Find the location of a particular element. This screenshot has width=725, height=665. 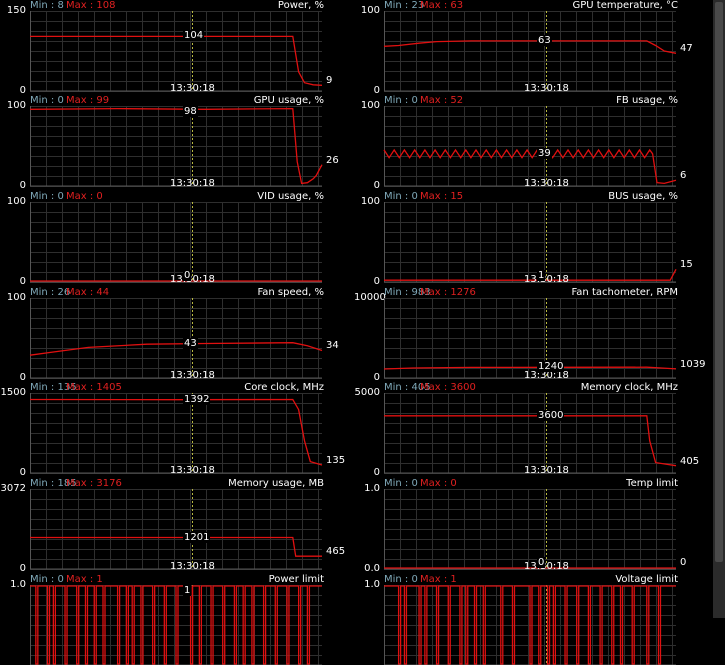

graph-title: Temp limit is located at coordinates (652, 483).